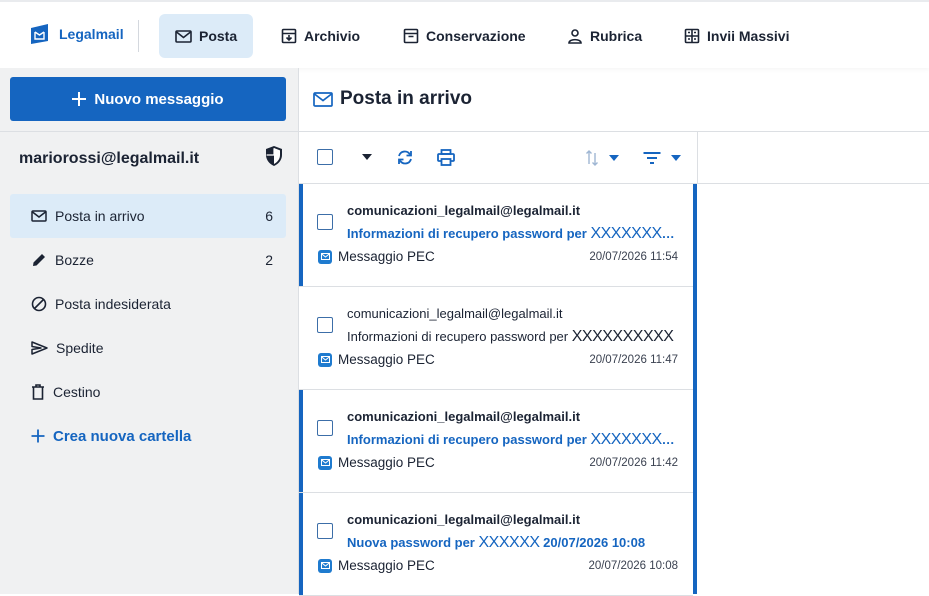 This screenshot has height=596, width=929. I want to click on nav-divider, so click(138, 36).